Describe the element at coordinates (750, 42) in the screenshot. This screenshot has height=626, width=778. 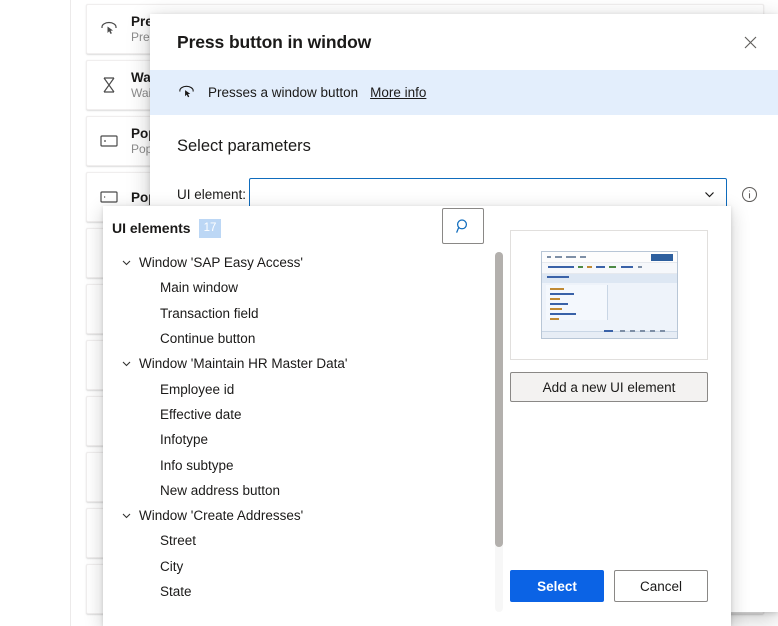
I see `close-icon` at that location.